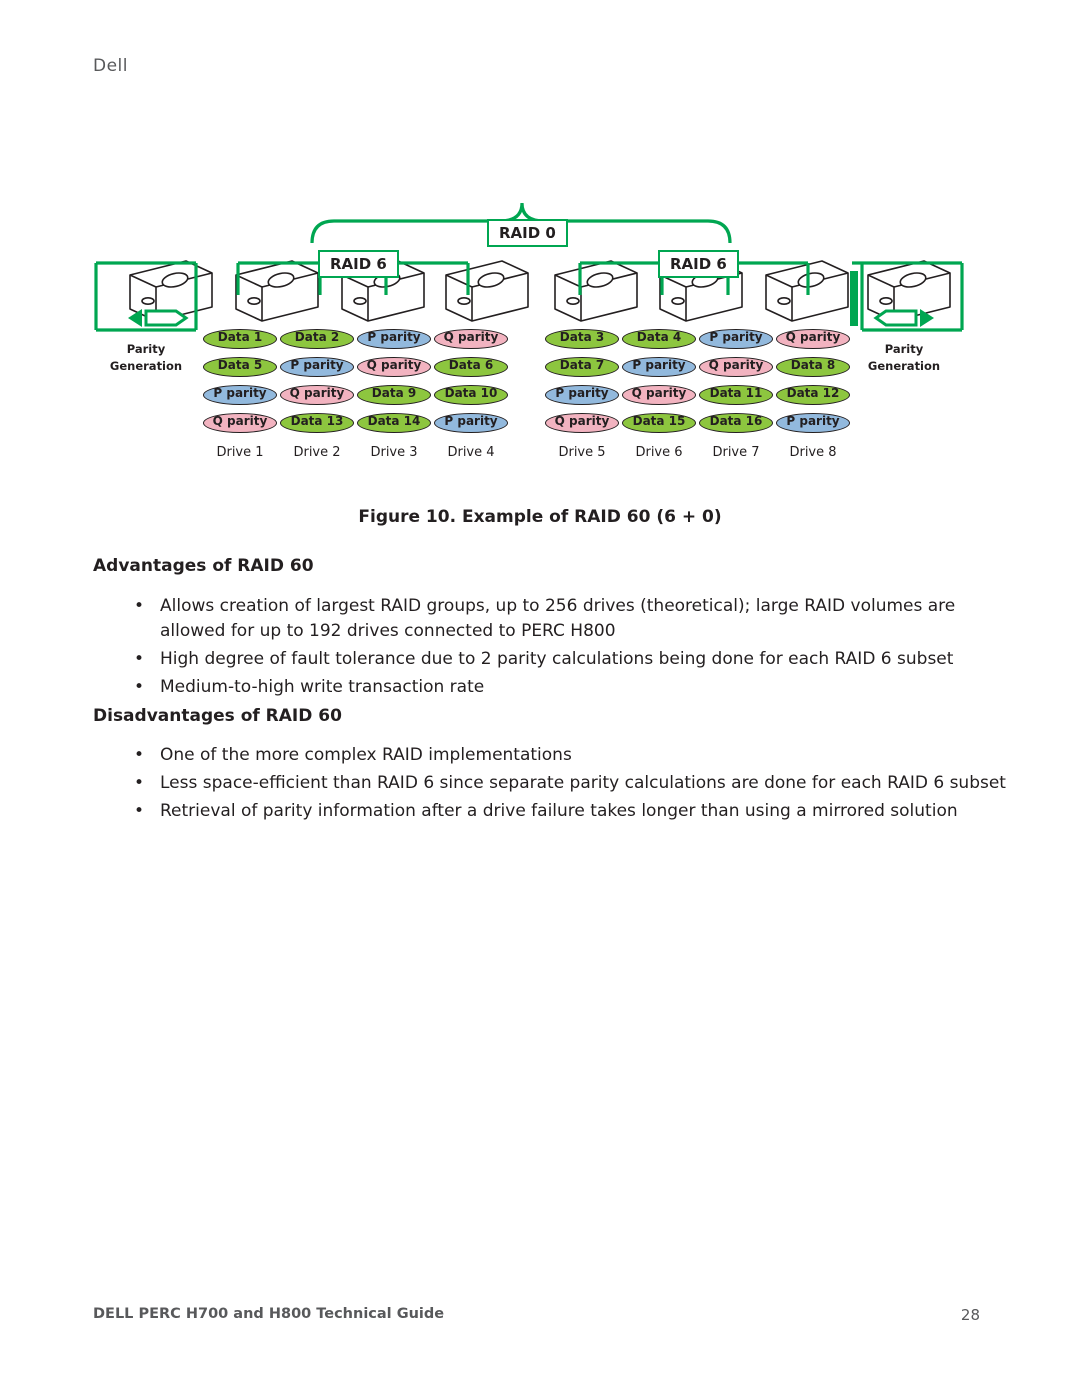 The width and height of the screenshot is (1080, 1397). What do you see at coordinates (240, 365) in the screenshot?
I see `block-label: Data 5` at bounding box center [240, 365].